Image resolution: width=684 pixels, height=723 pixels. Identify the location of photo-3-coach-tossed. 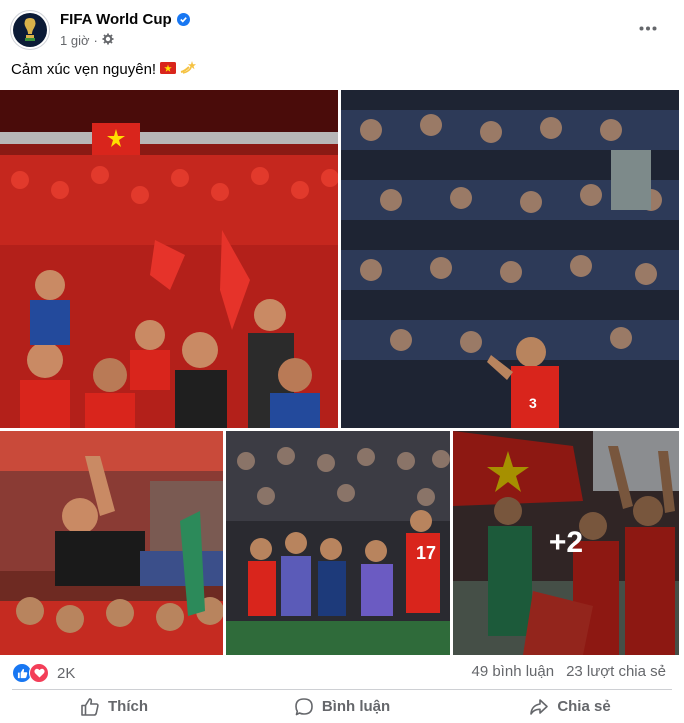
(111, 543).